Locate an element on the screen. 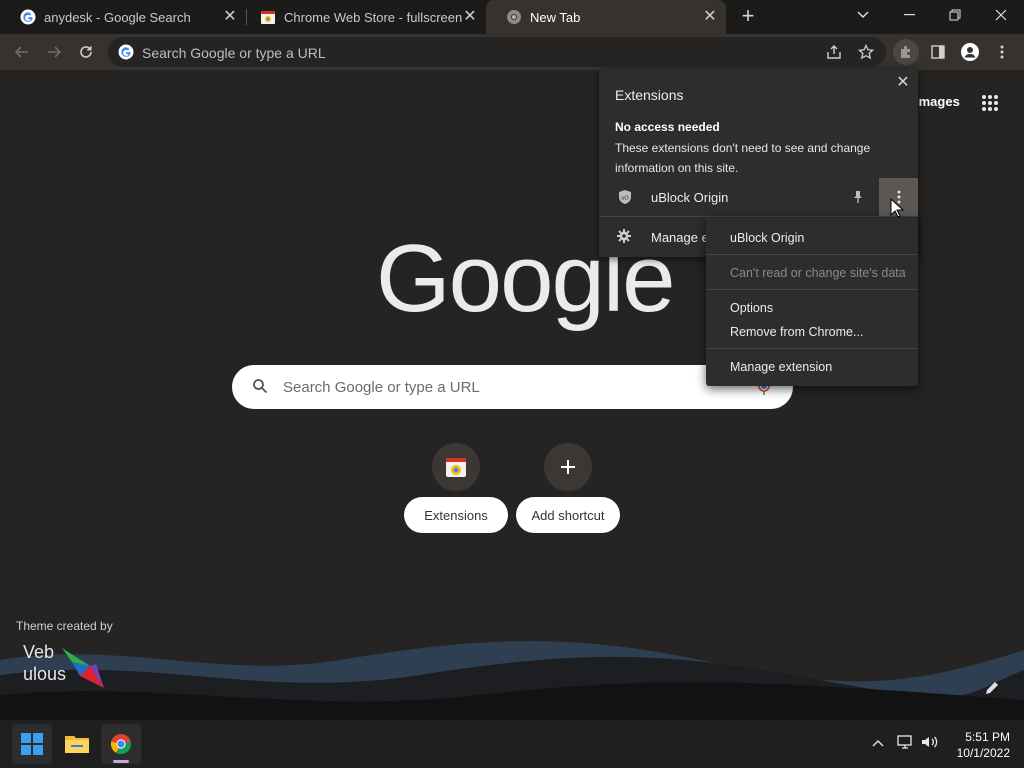 Image resolution: width=1024 pixels, height=768 pixels. extensions-button is located at coordinates (906, 52).